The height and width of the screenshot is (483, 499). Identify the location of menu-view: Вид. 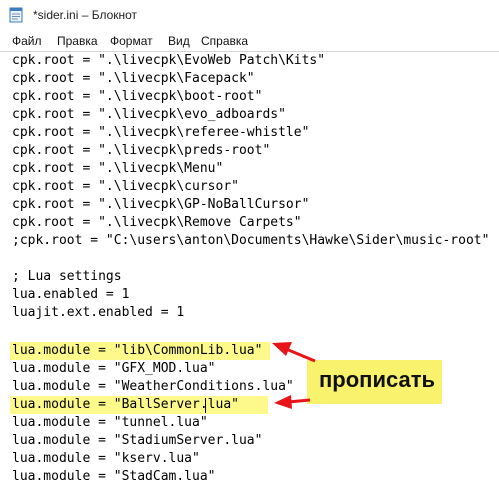
(179, 41).